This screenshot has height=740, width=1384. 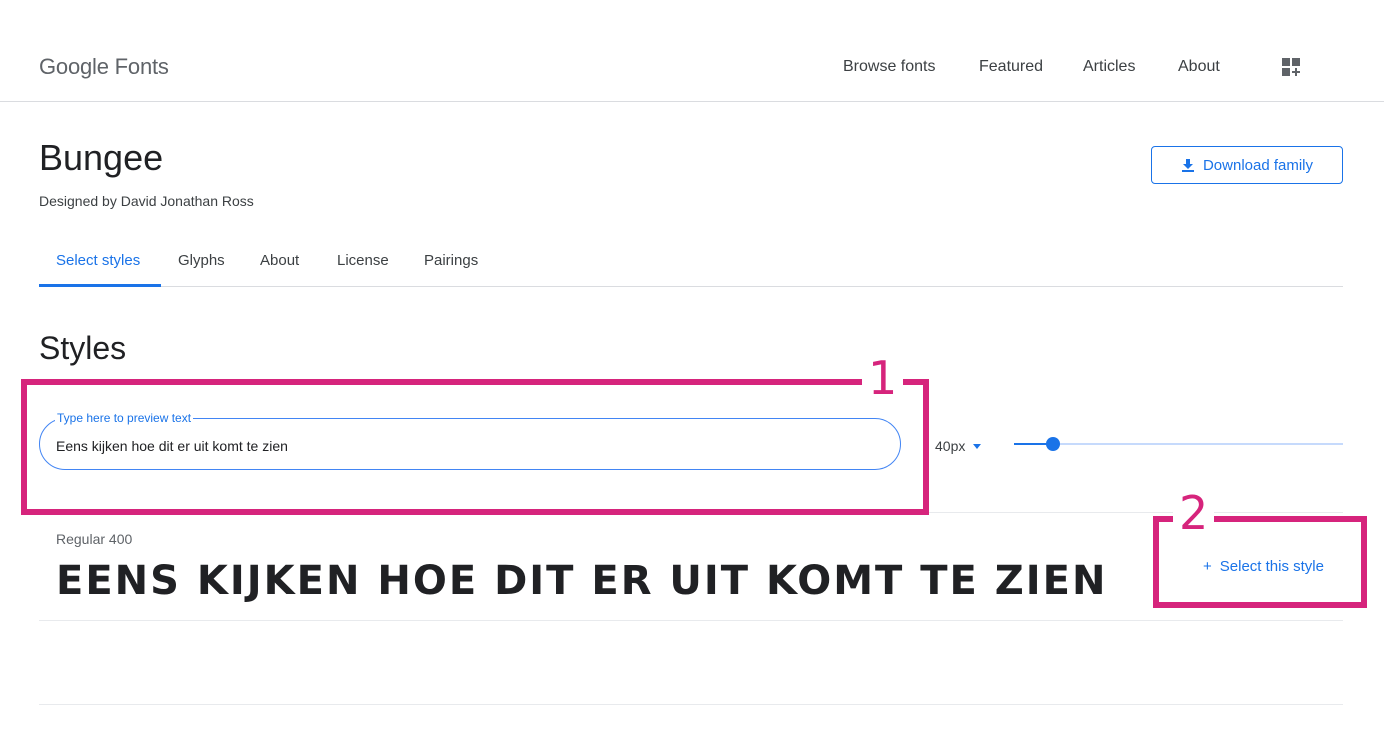 I want to click on font-size-select: 40px, so click(x=958, y=446).